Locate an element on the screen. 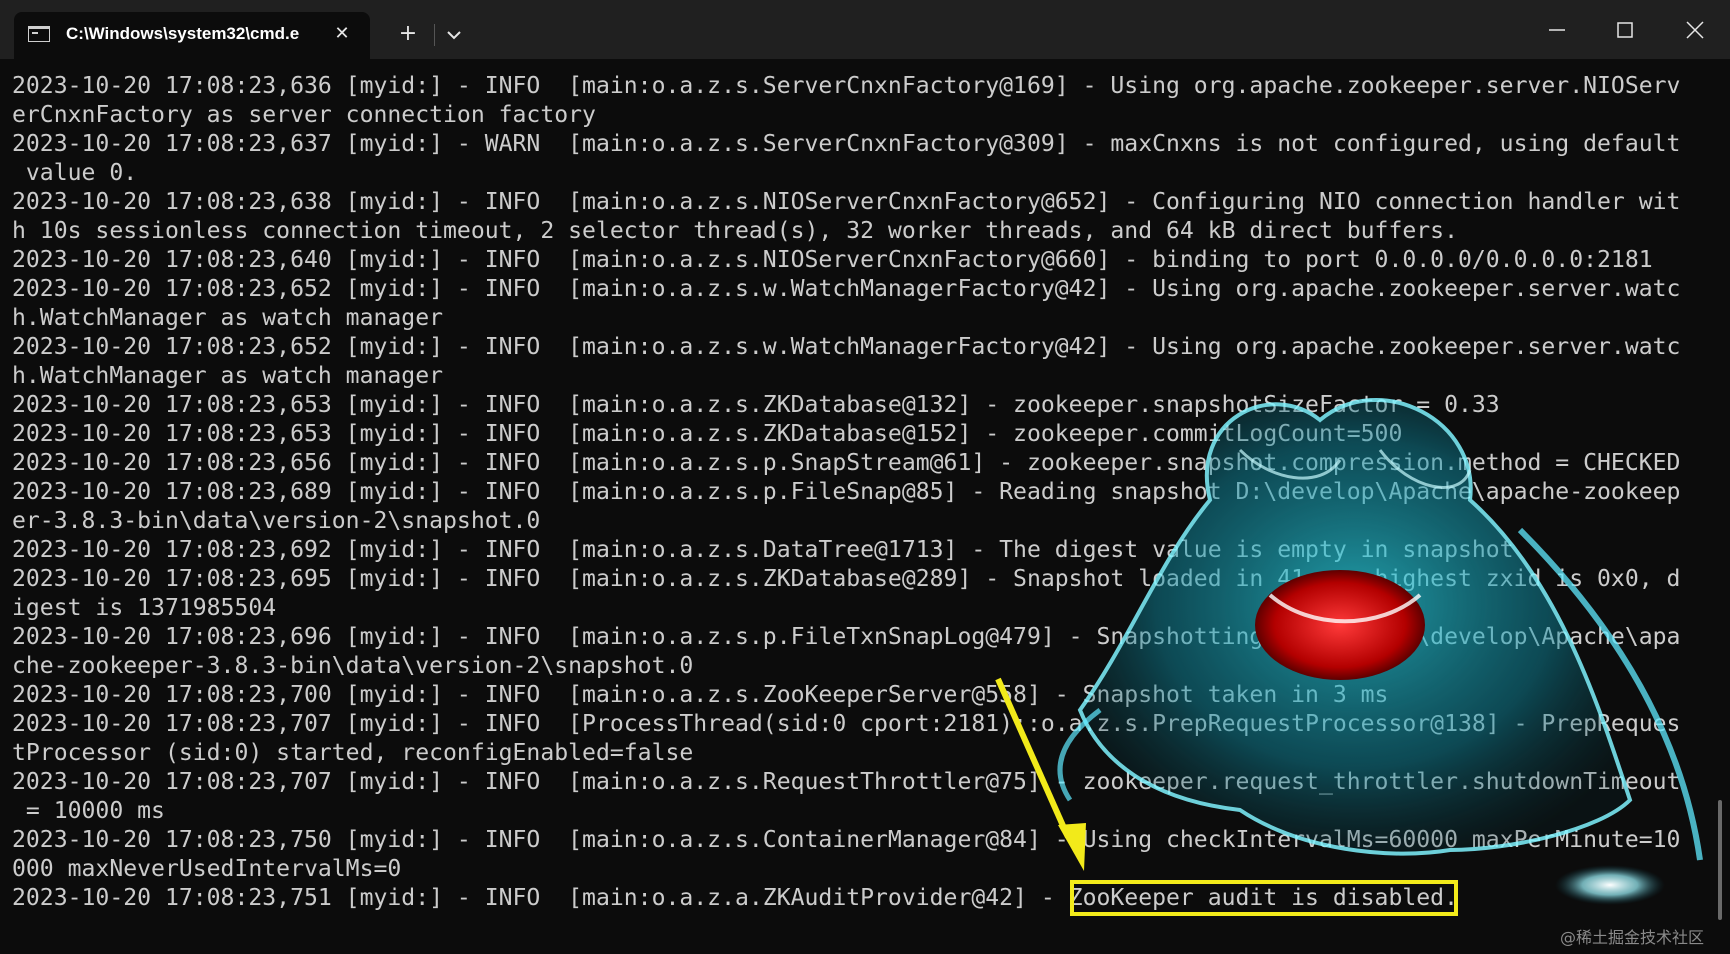  terminal-line: er-3.8.3-bin\data\version-2\snapshot.0 is located at coordinates (276, 521).